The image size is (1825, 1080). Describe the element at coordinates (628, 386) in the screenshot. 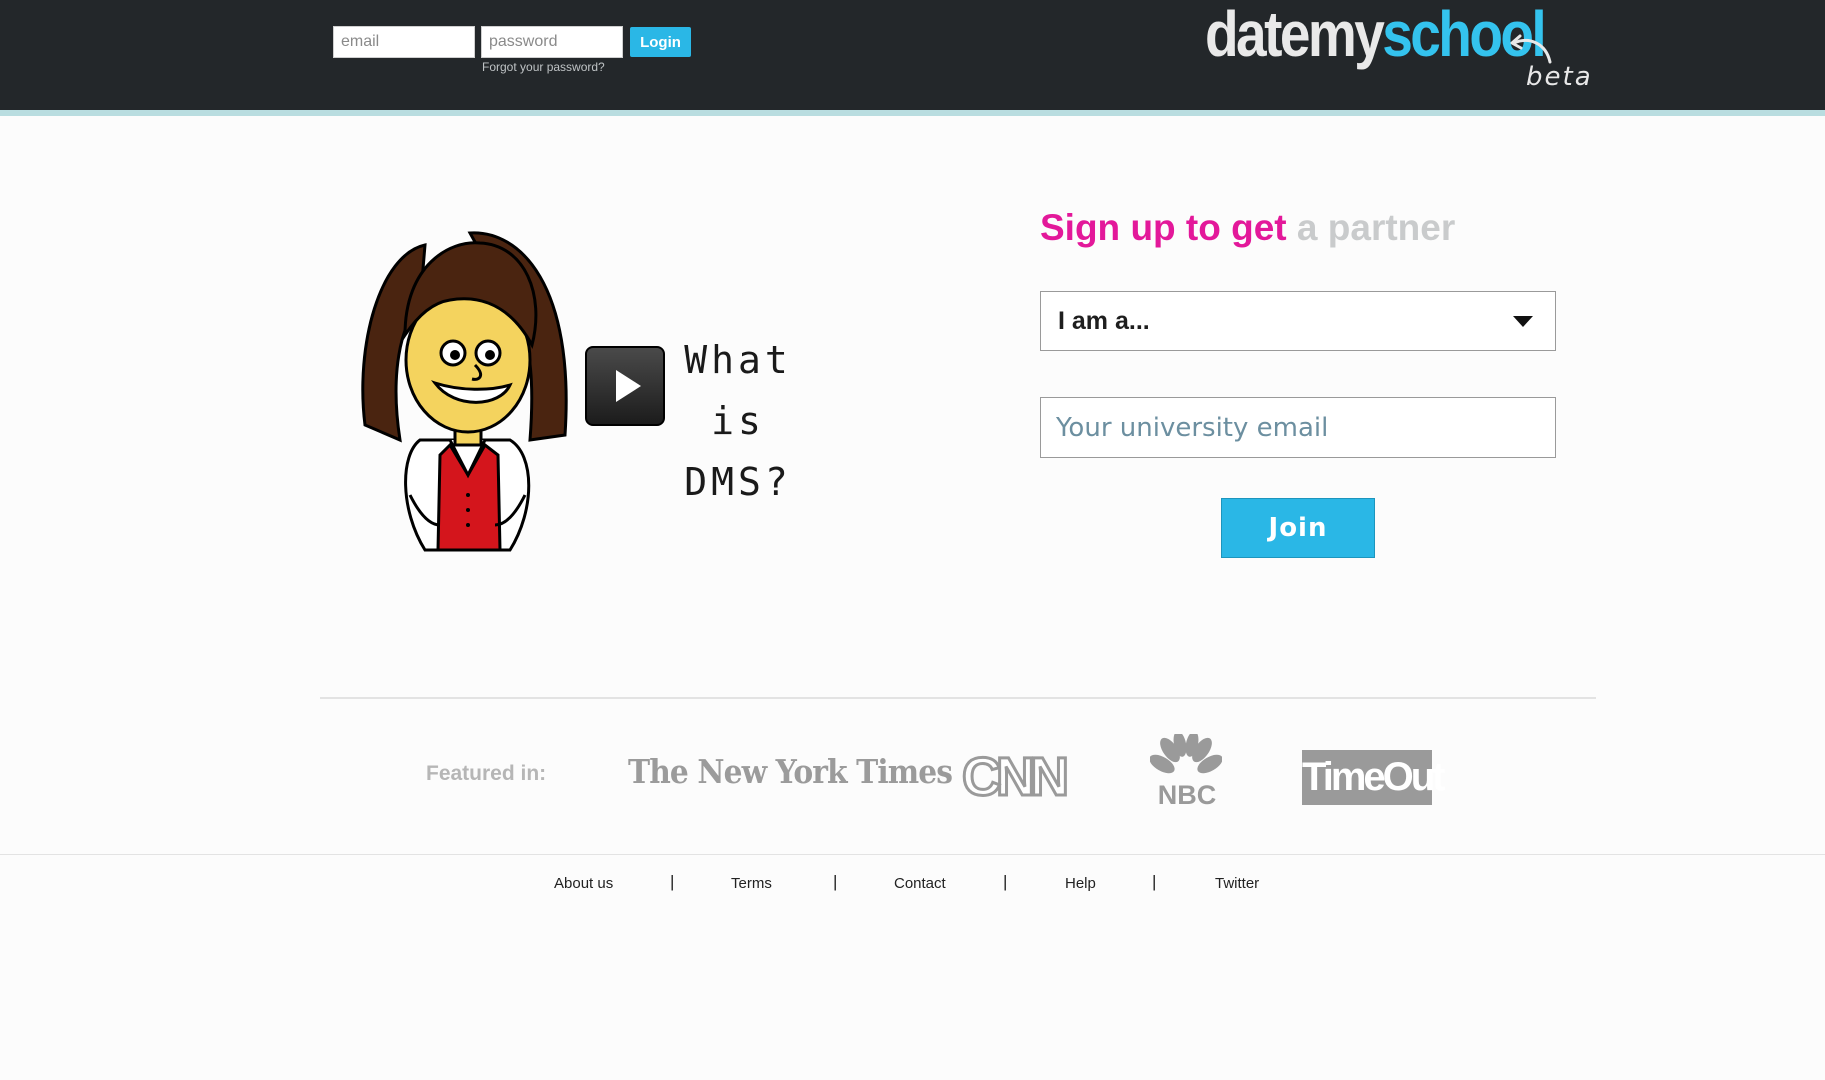

I see `play-icon` at that location.